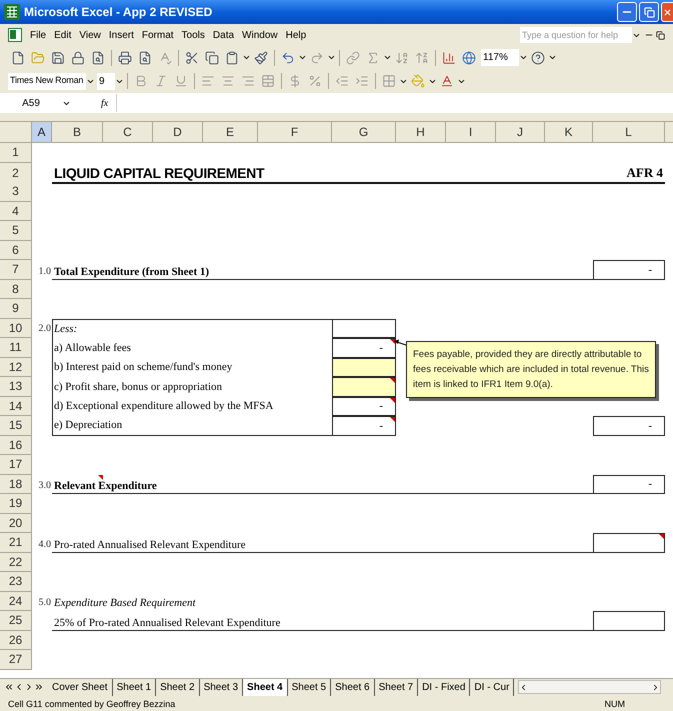 The height and width of the screenshot is (711, 673). What do you see at coordinates (106, 81) in the screenshot?
I see `font-size-field: 9` at bounding box center [106, 81].